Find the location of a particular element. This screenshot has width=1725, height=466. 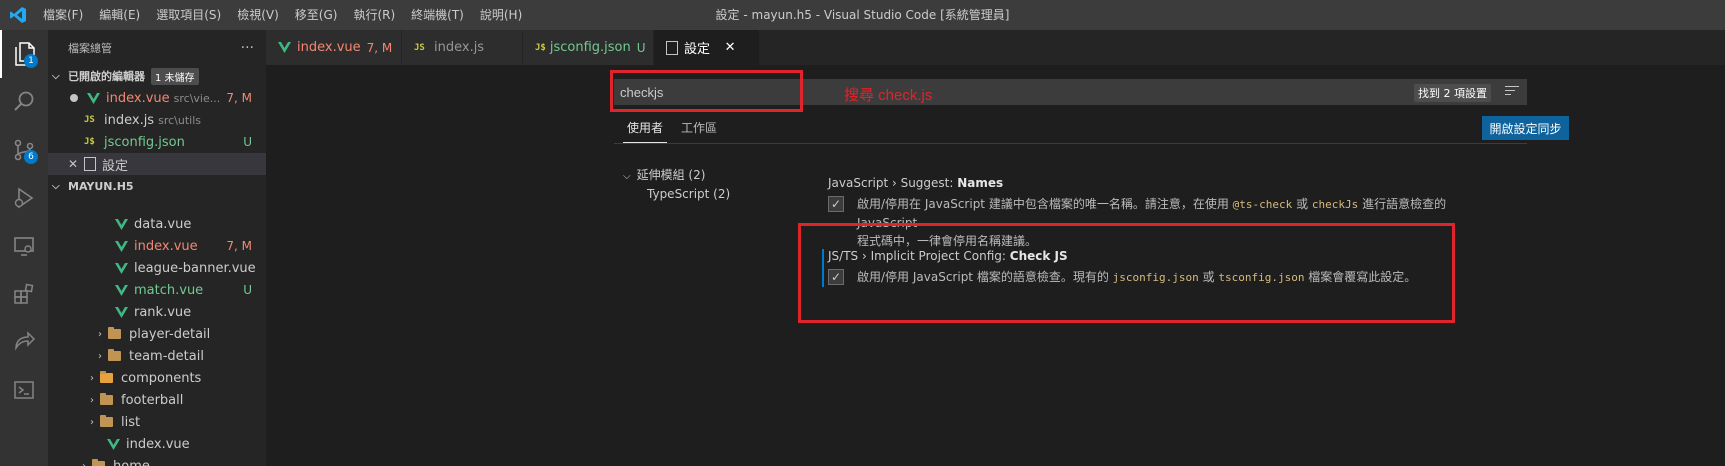

open-editor-item: JS index.js src\utils is located at coordinates (157, 120).